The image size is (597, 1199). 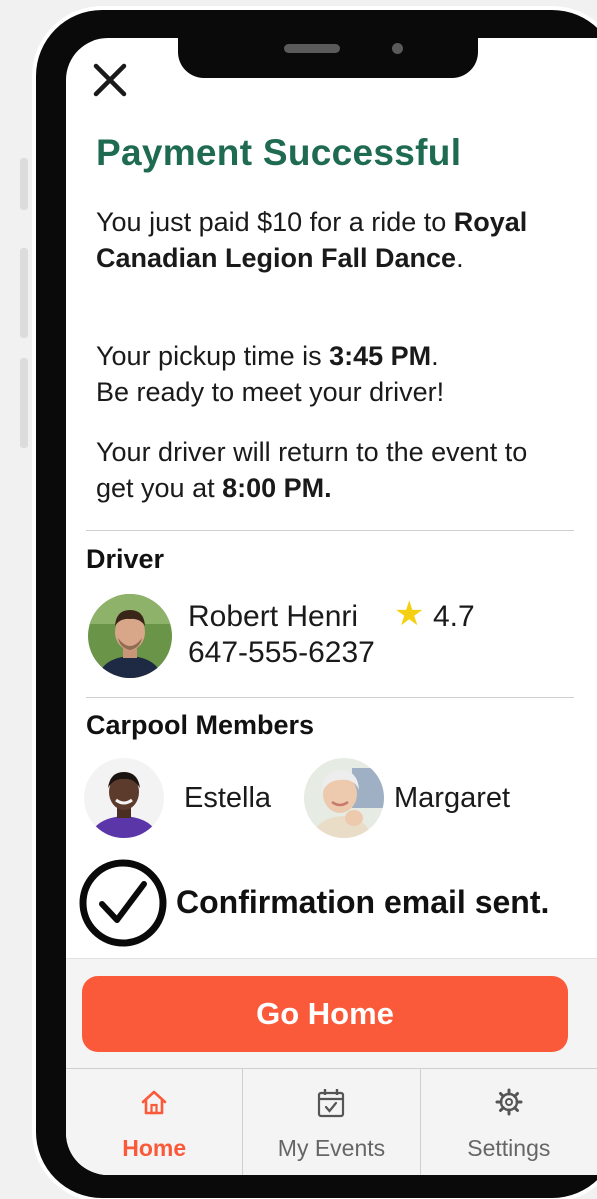 I want to click on go-home-button: Go Home, so click(x=325, y=1014).